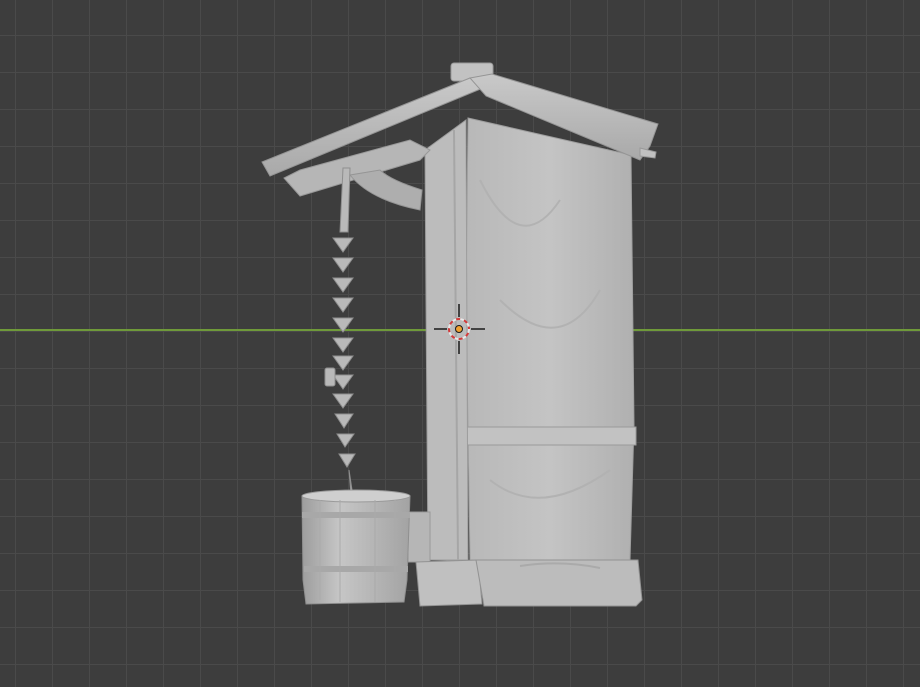  Describe the element at coordinates (356, 547) in the screenshot. I see `bucket` at that location.